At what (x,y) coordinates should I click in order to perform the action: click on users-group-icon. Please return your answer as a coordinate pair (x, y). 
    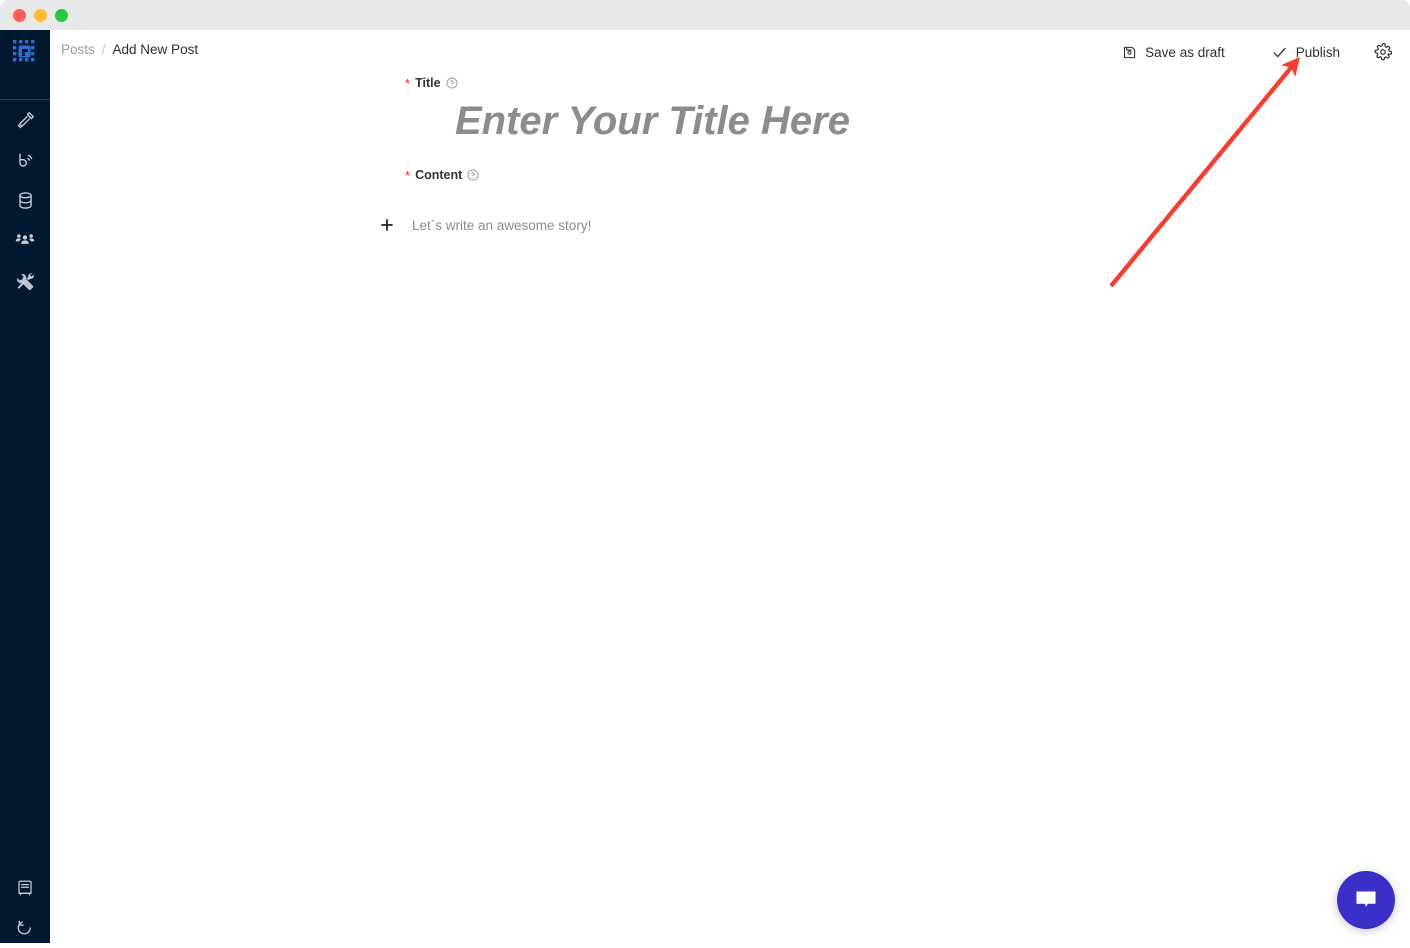
    Looking at the image, I should click on (25, 240).